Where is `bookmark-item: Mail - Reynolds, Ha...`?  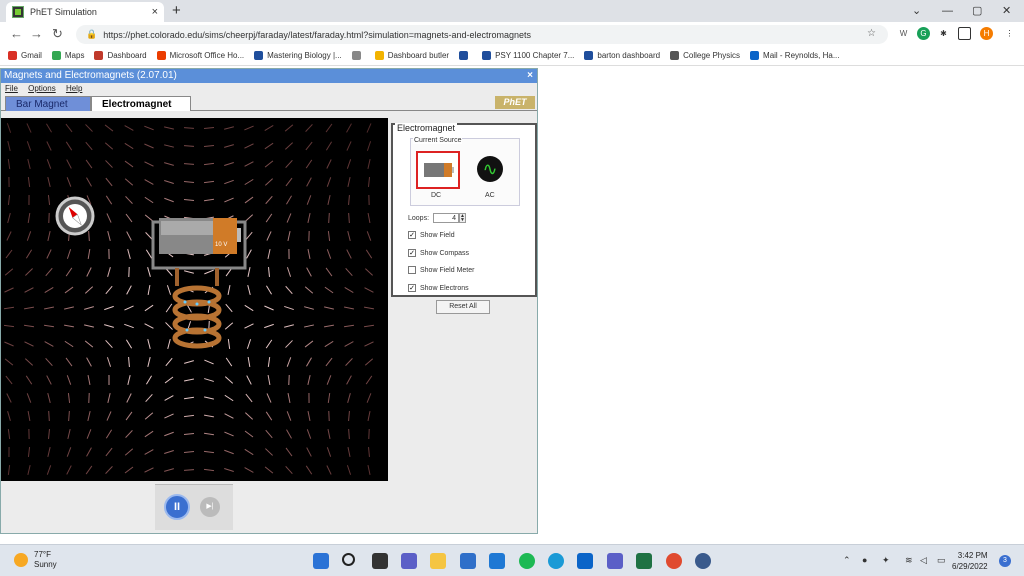
bookmark-item: Mail - Reynolds, Ha... is located at coordinates (795, 55).